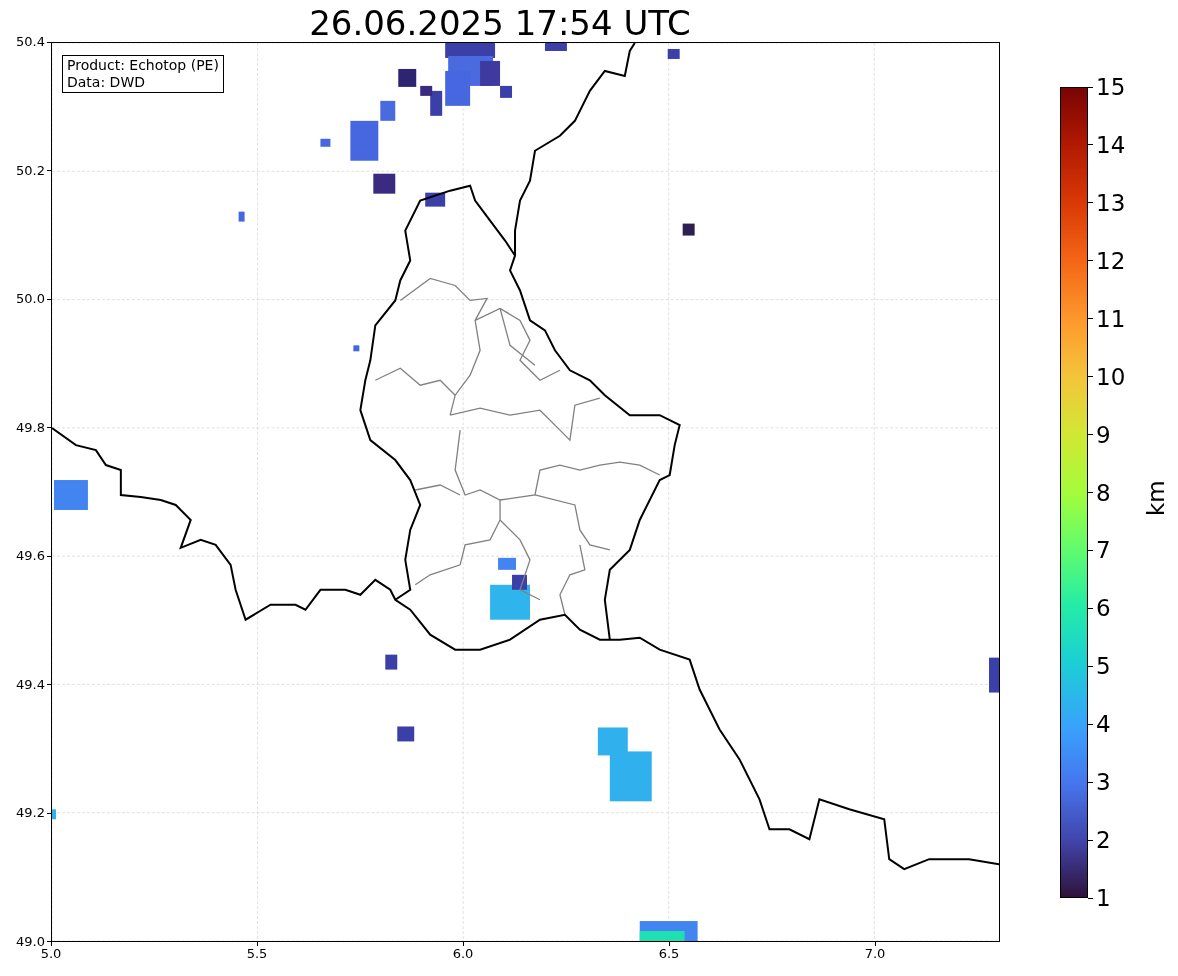  I want to click on colorbar-label: 10, so click(1111, 376).